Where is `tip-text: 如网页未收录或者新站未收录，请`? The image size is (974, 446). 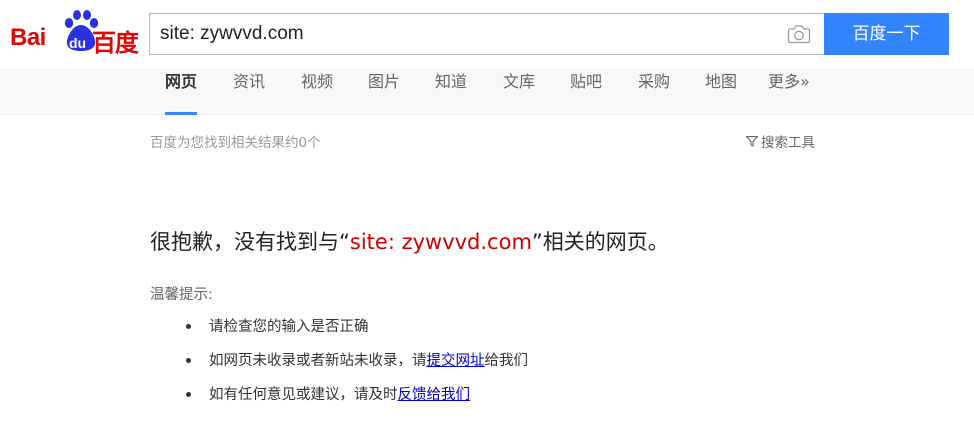
tip-text: 如网页未收录或者新站未收录，请 is located at coordinates (318, 361).